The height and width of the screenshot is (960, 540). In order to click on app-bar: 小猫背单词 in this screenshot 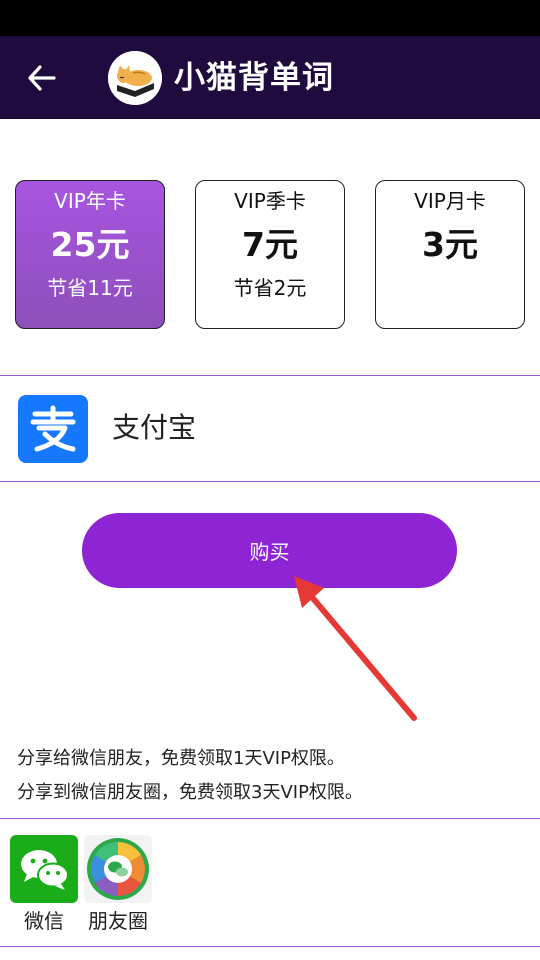, I will do `click(270, 77)`.